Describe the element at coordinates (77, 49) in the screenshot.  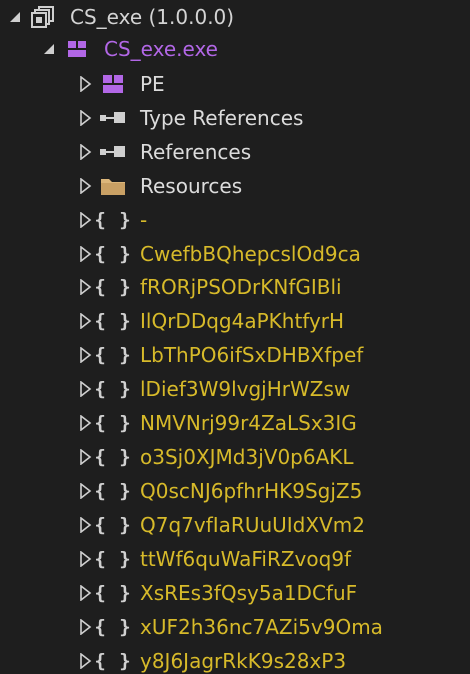
I see `module-icon` at that location.